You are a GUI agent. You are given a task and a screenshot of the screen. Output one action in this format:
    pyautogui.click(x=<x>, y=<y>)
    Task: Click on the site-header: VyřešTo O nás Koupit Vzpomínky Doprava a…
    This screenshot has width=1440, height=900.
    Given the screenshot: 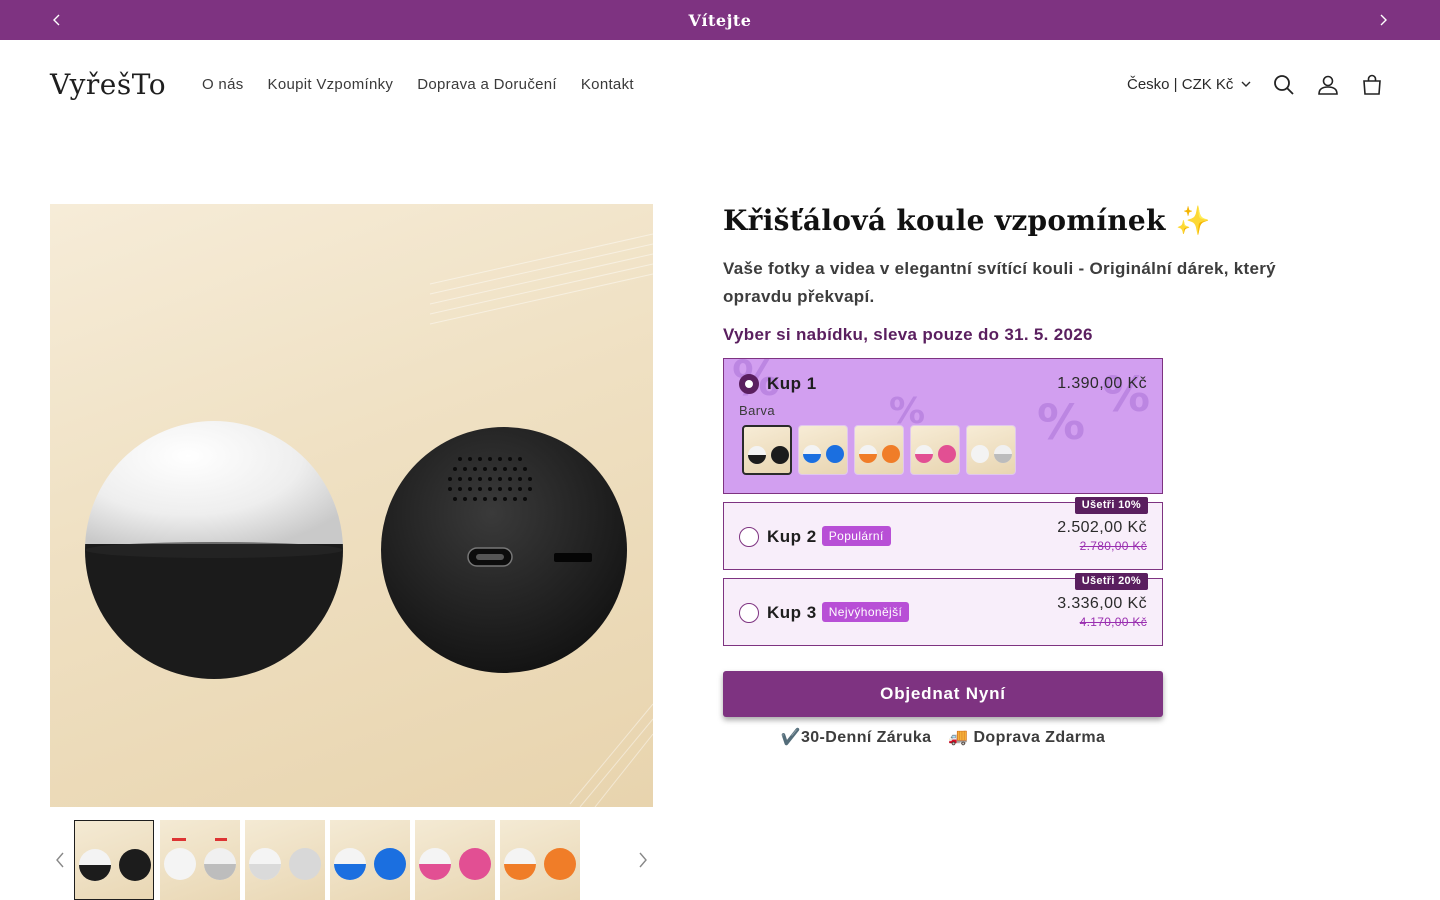 What is the action you would take?
    pyautogui.click(x=720, y=86)
    